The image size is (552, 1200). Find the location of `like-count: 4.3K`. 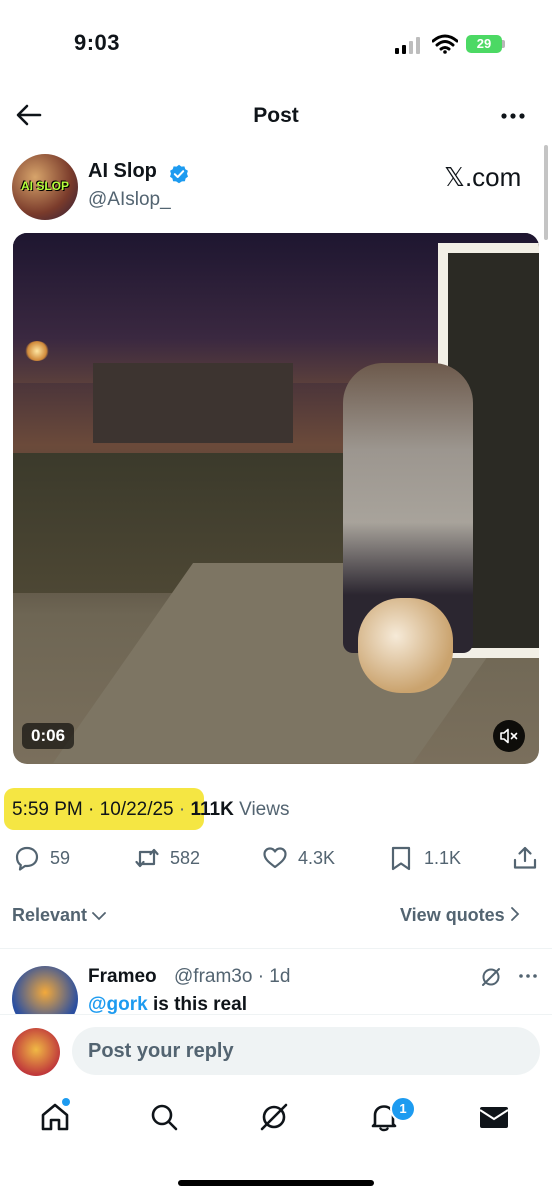

like-count: 4.3K is located at coordinates (317, 857).